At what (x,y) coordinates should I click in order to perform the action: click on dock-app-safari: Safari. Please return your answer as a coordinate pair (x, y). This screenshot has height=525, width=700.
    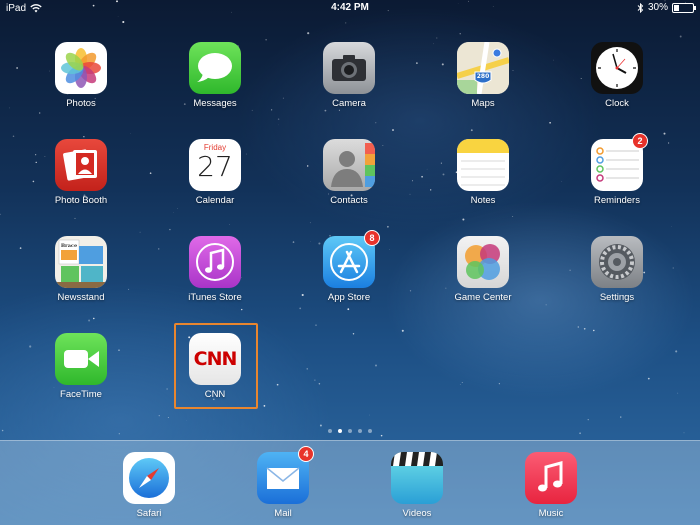
    Looking at the image, I should click on (149, 488).